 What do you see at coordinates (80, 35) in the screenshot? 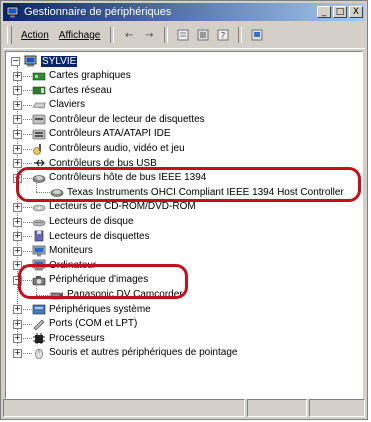
I see `menu-view: Affichage` at bounding box center [80, 35].